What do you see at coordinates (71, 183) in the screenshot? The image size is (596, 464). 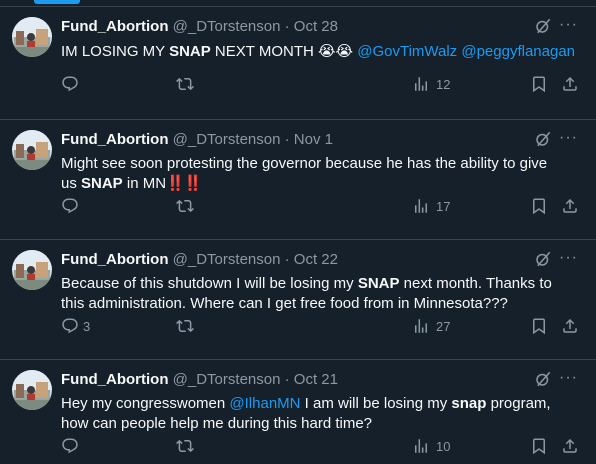 I see `text-segment: us` at bounding box center [71, 183].